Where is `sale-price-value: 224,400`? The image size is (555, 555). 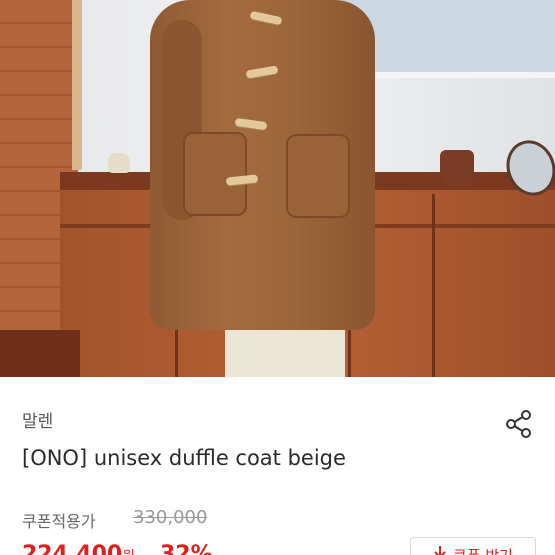
sale-price-value: 224,400 is located at coordinates (72, 548).